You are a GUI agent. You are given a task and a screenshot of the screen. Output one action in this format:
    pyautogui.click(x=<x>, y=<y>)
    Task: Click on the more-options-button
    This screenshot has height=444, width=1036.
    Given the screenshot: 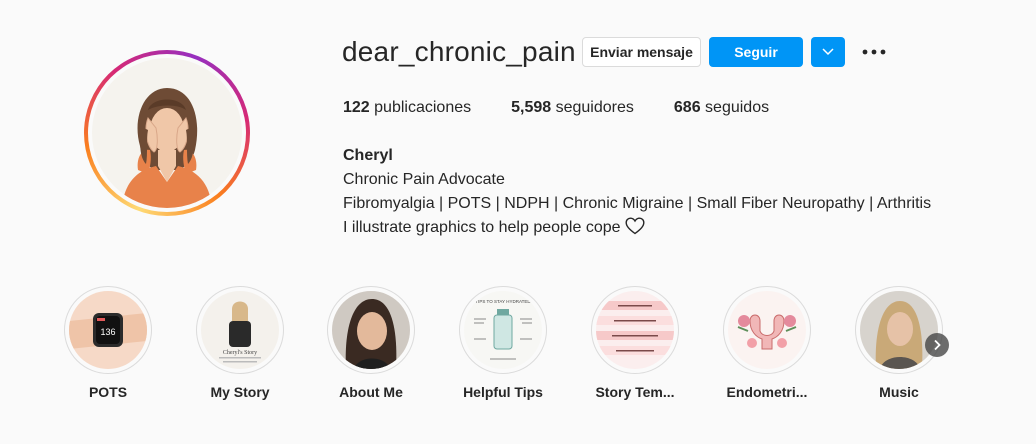 What is the action you would take?
    pyautogui.click(x=874, y=52)
    